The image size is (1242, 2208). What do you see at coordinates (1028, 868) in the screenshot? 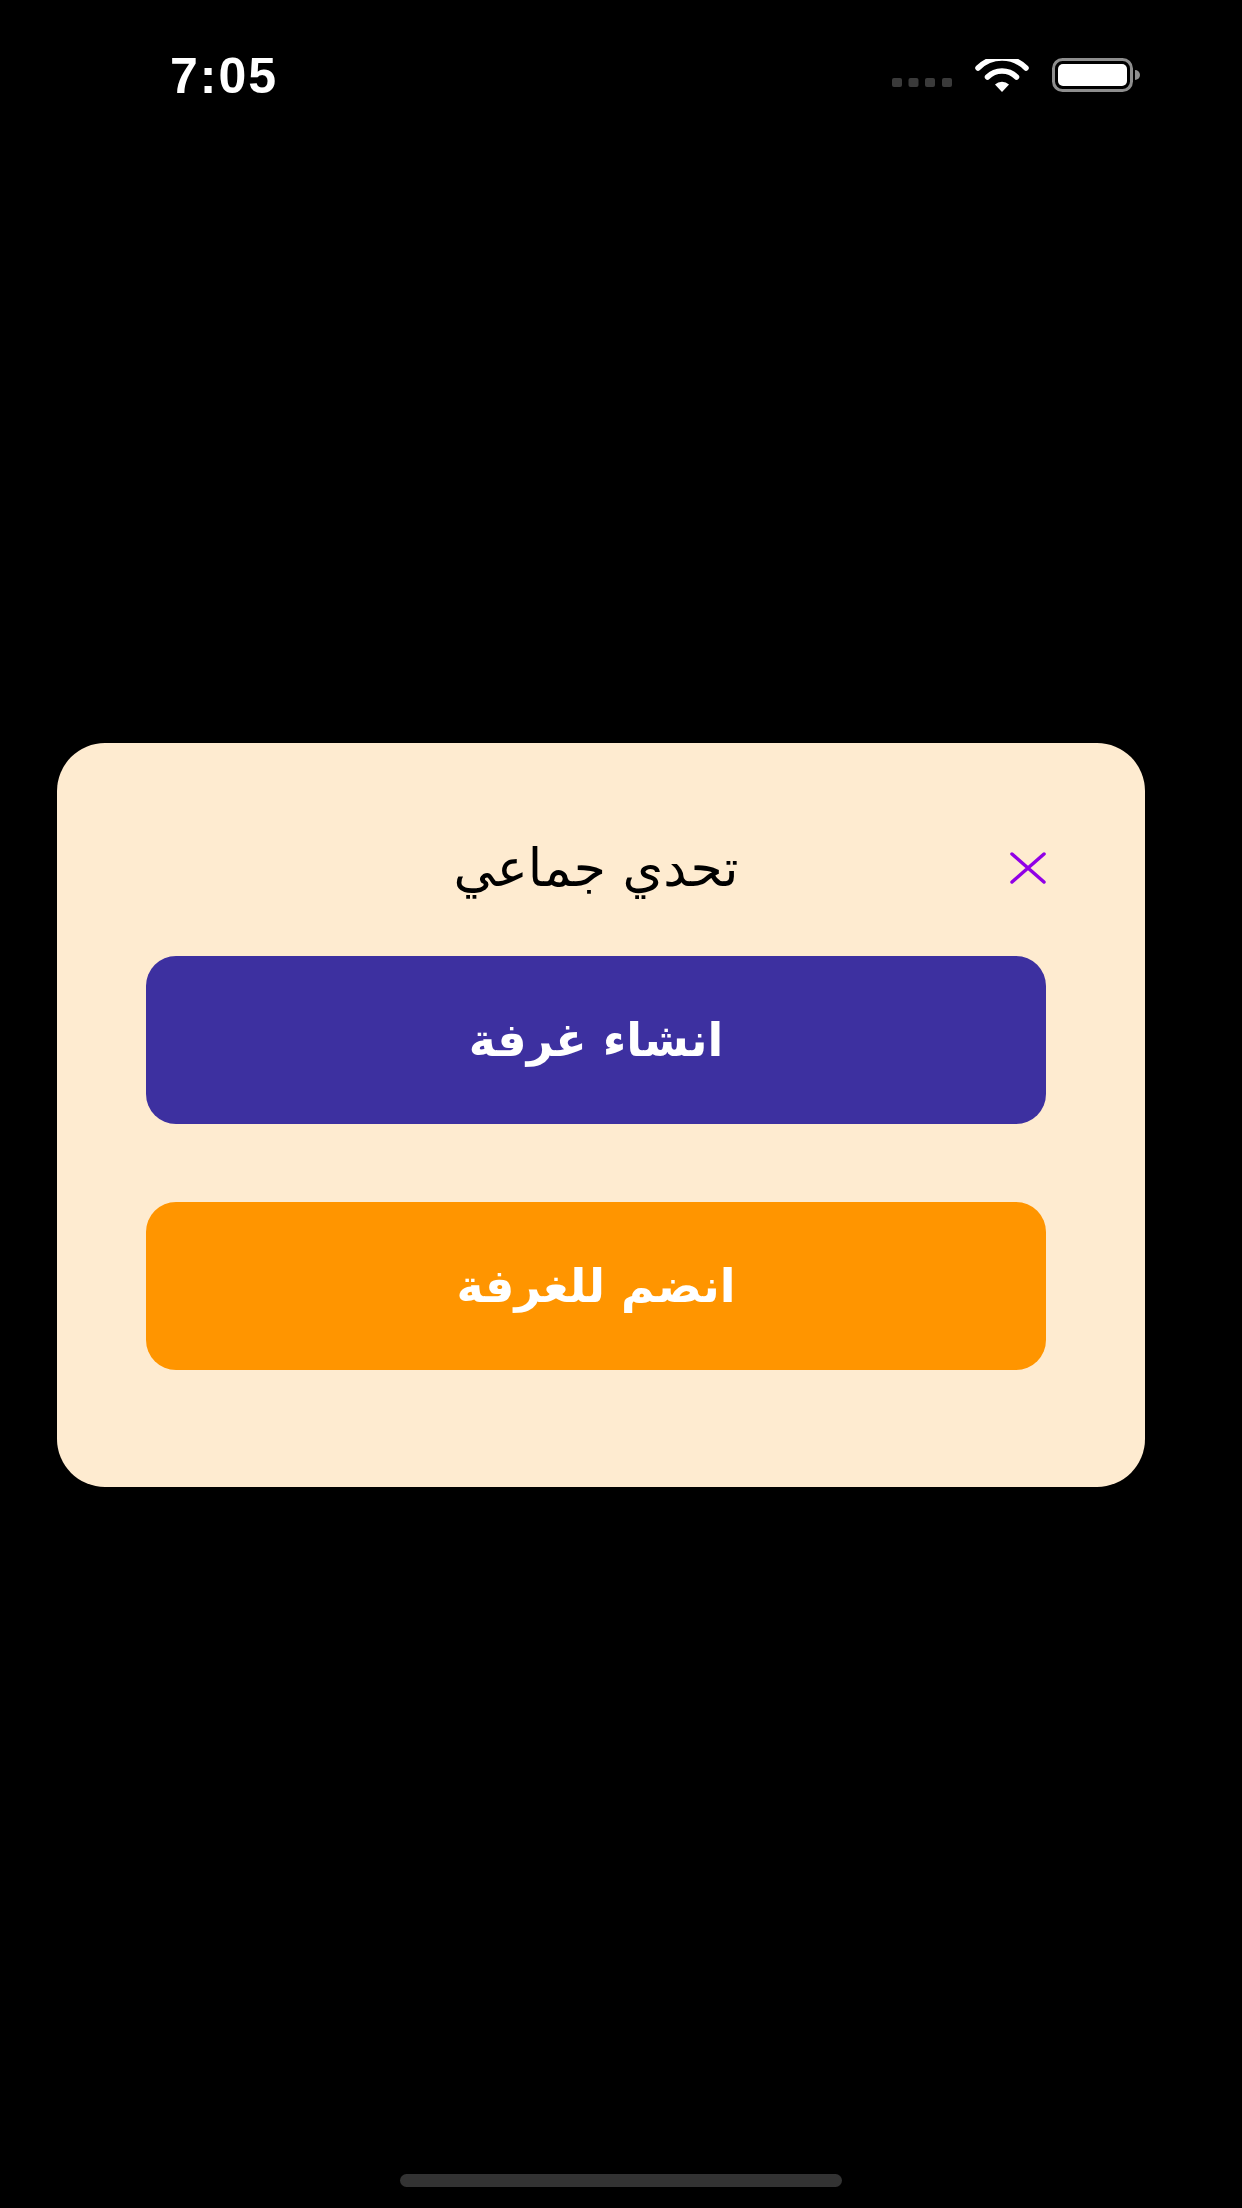
I see `close-icon` at bounding box center [1028, 868].